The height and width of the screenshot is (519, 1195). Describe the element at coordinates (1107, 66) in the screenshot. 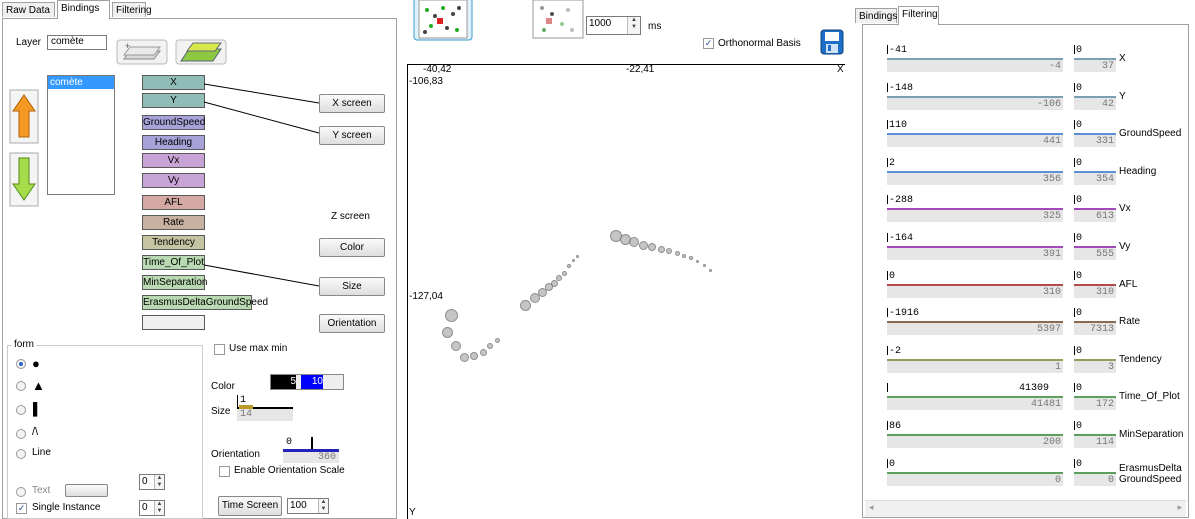

I see `filter-offset-max: 37` at that location.